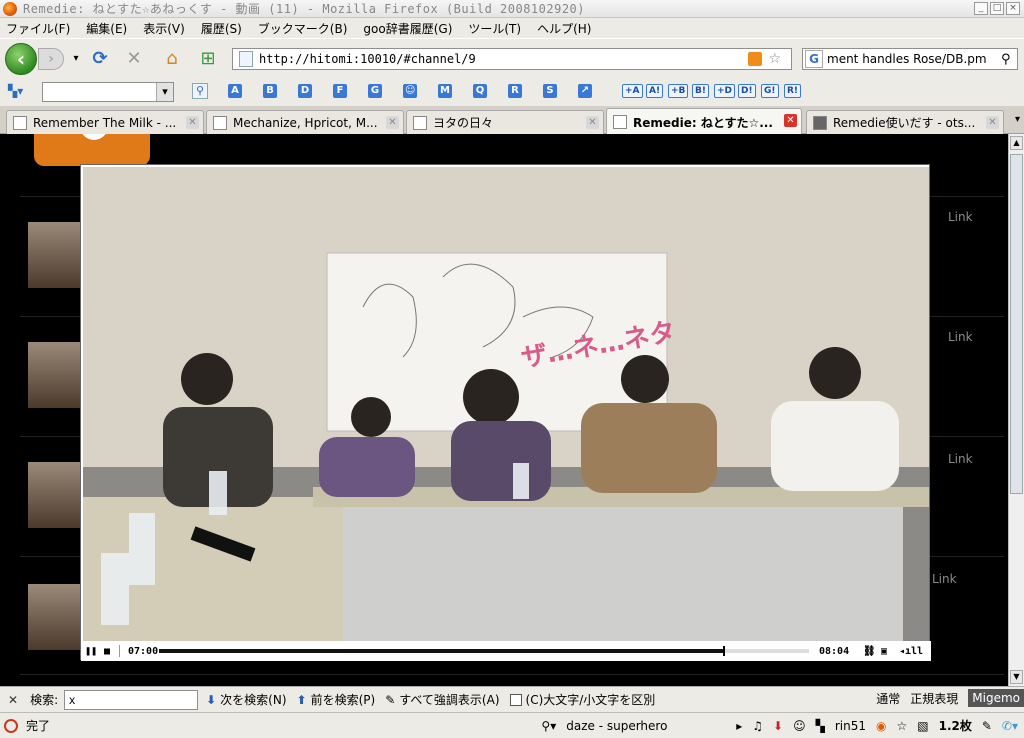  Describe the element at coordinates (515, 699) in the screenshot. I see `checkbox-box` at that location.